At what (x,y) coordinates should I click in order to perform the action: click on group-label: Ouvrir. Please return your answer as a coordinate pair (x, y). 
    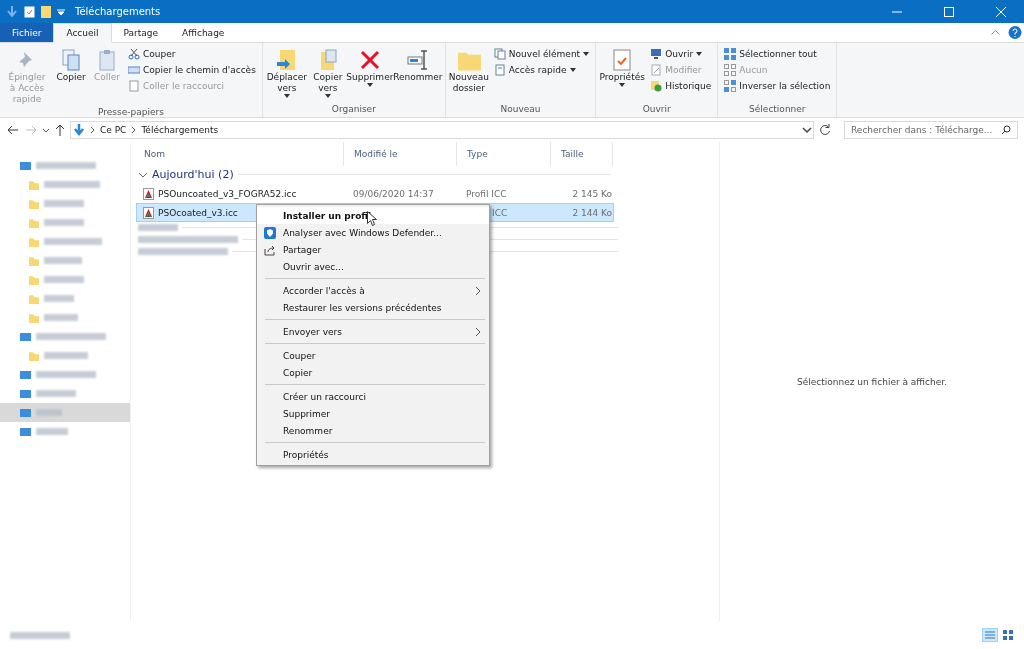
    Looking at the image, I should click on (656, 110).